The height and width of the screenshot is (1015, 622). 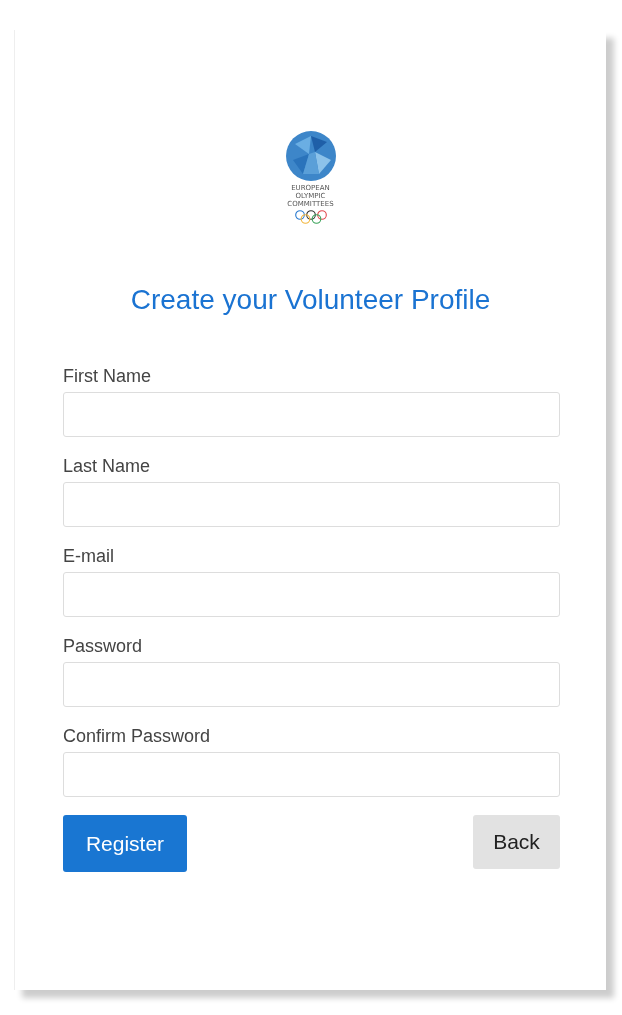 I want to click on field-label: E-mail, so click(x=89, y=556).